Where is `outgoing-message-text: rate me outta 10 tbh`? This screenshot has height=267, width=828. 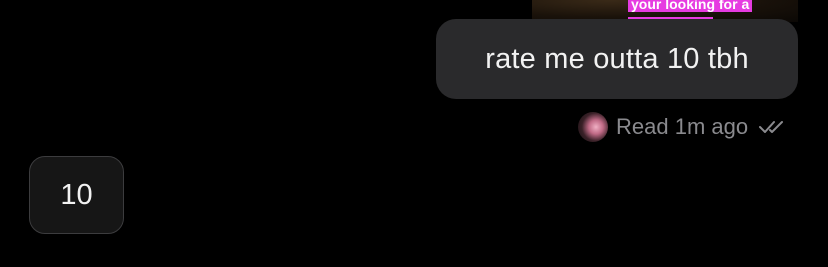 outgoing-message-text: rate me outta 10 tbh is located at coordinates (617, 58).